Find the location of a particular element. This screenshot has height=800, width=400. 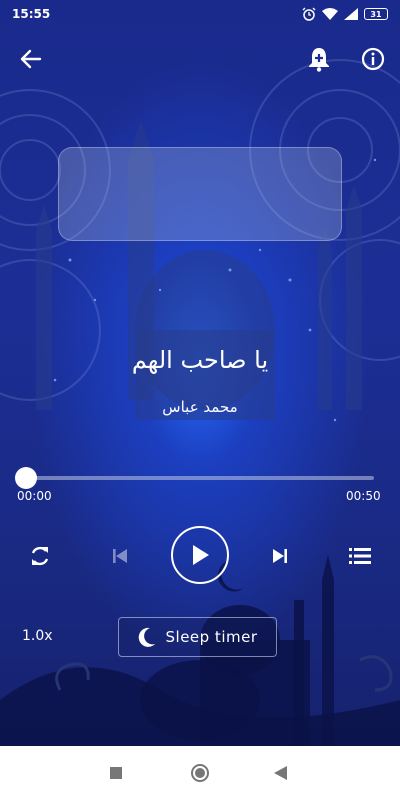

elapsed-time: 00:00 is located at coordinates (34, 496).